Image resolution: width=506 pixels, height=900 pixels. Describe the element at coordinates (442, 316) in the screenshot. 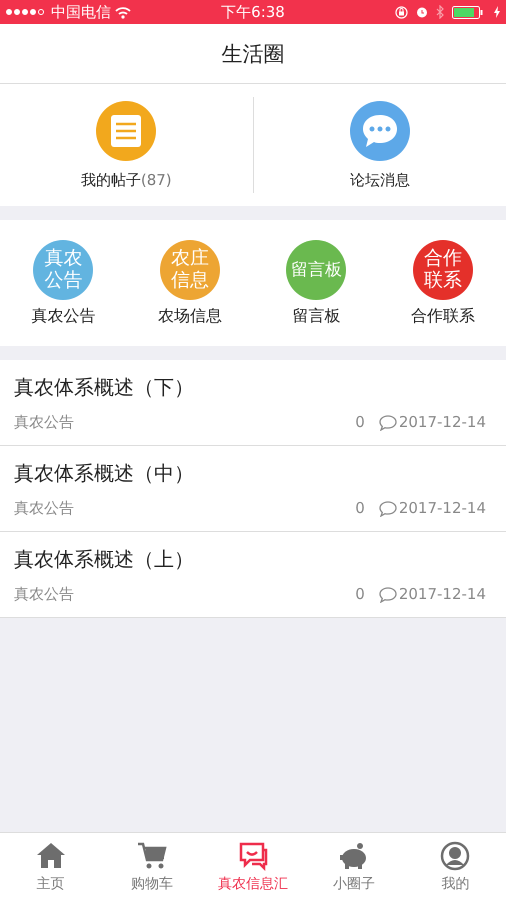

I see `category-label: 合作联系` at that location.